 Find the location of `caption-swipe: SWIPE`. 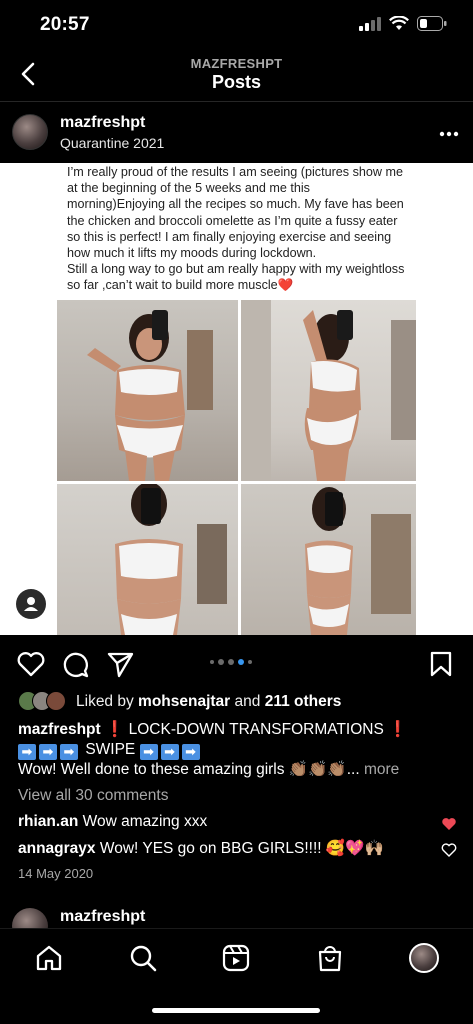

caption-swipe: SWIPE is located at coordinates (110, 749).